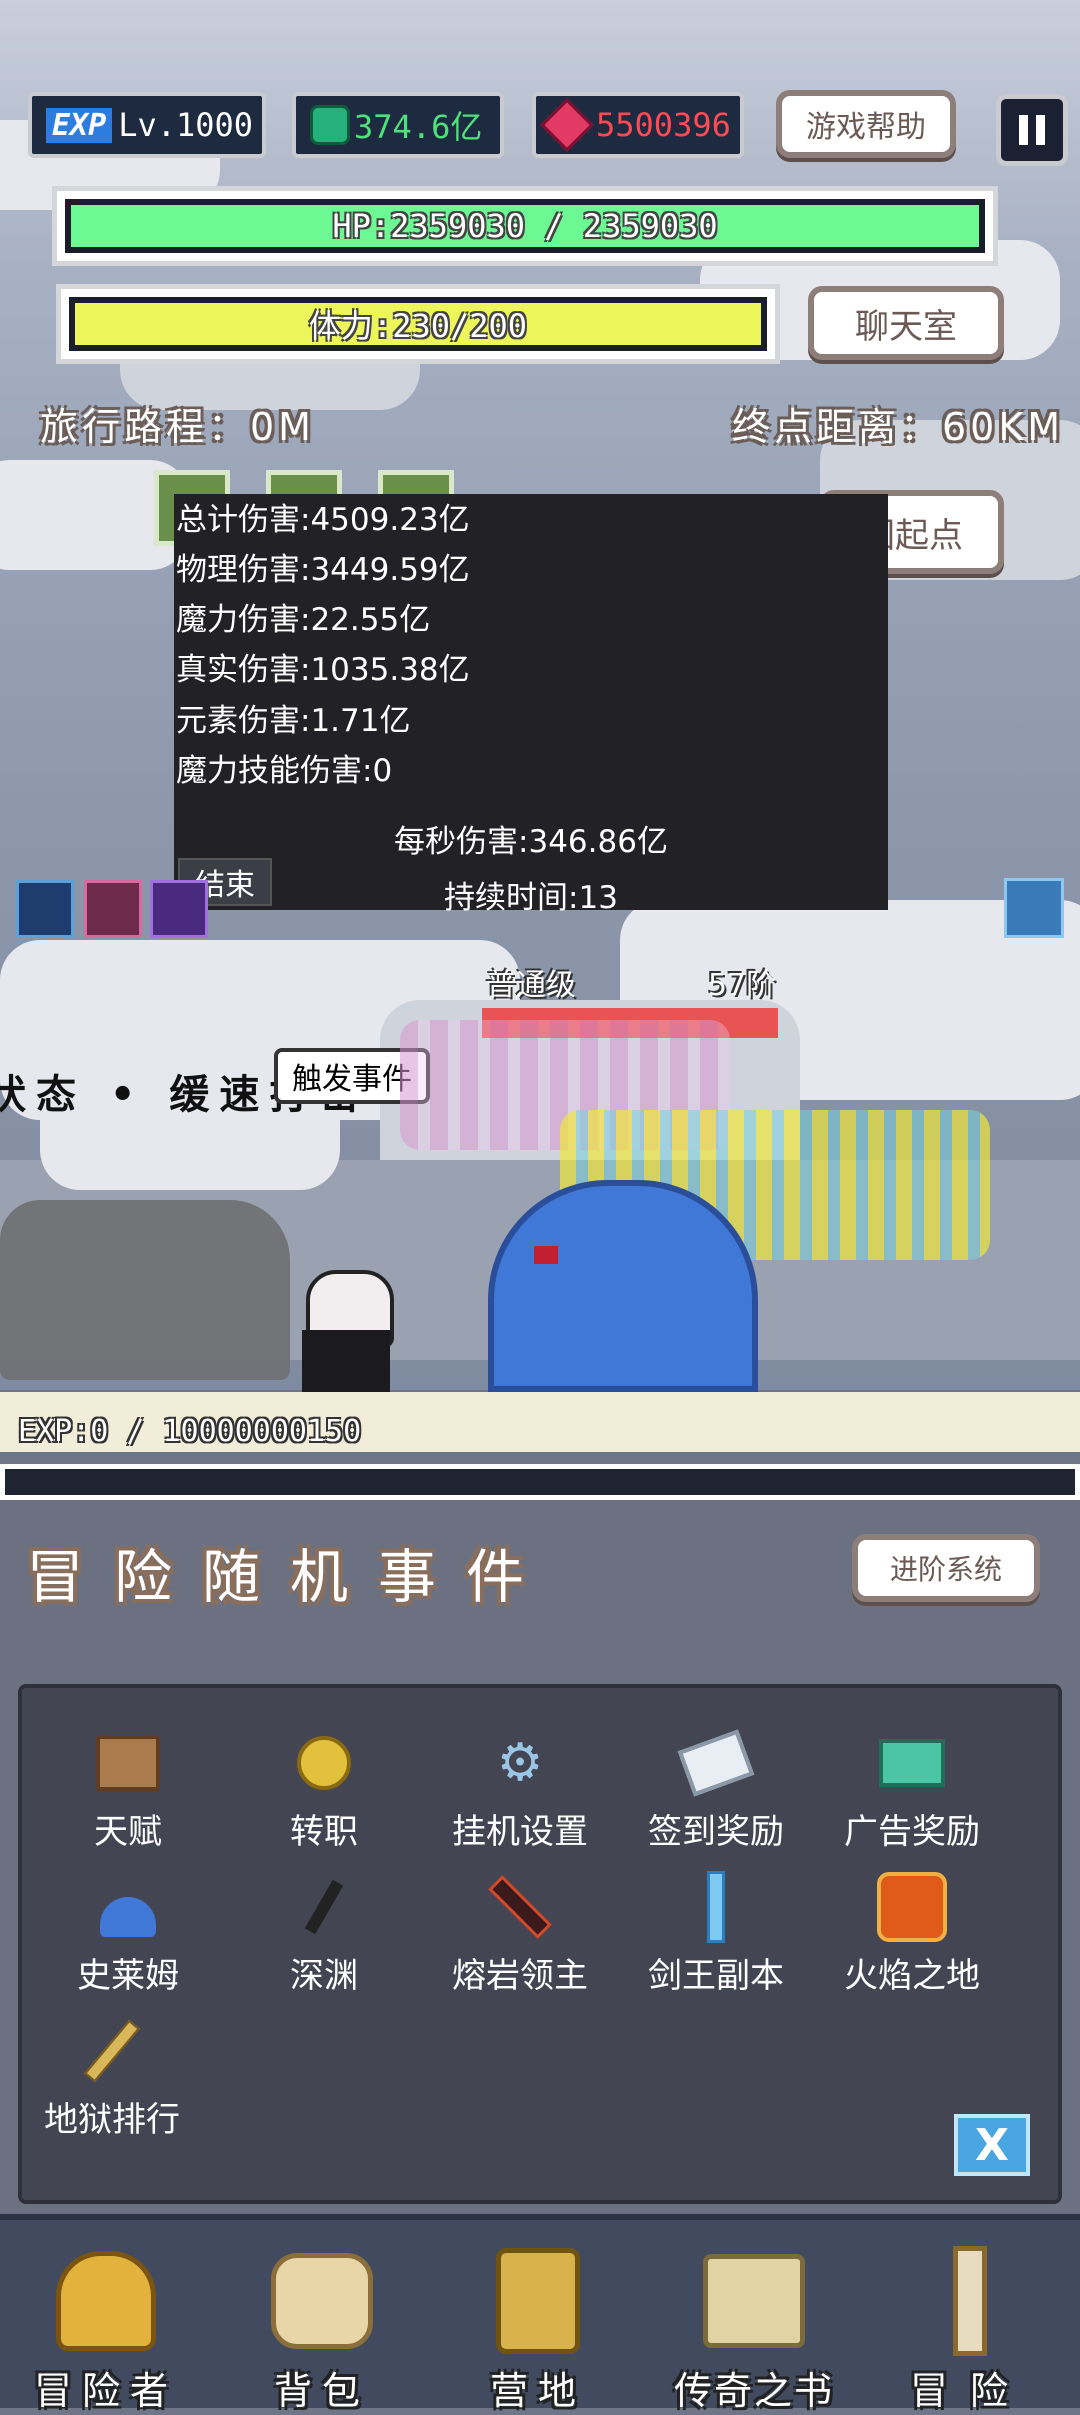 The height and width of the screenshot is (2415, 1080). Describe the element at coordinates (186, 125) in the screenshot. I see `level-text: Lv.1000` at that location.